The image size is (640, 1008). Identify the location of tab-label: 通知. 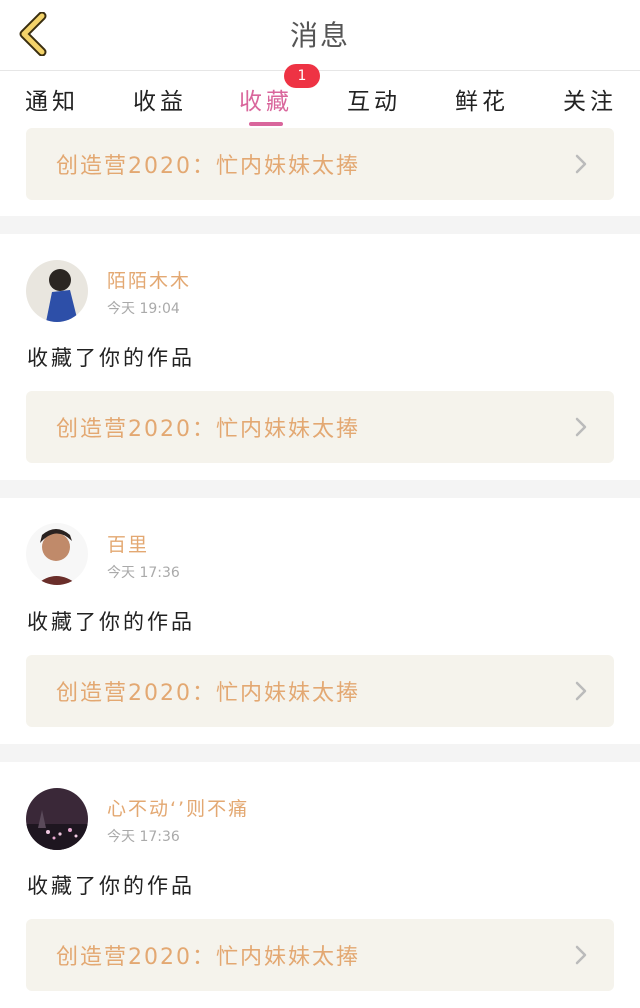
(52, 102).